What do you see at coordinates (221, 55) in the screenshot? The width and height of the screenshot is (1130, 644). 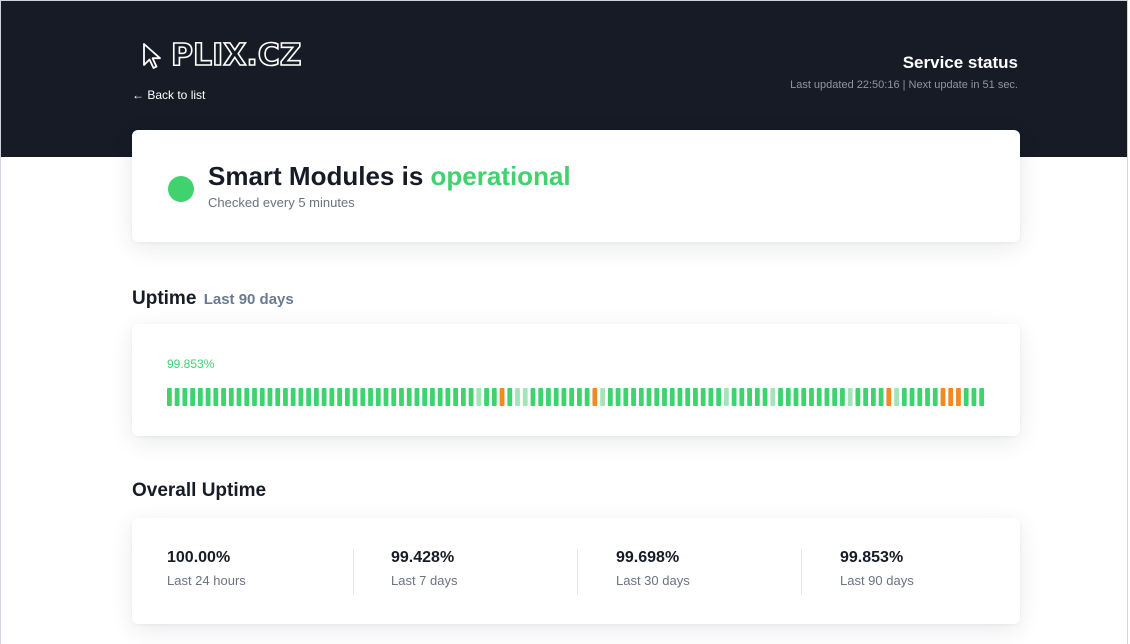 I see `logo: PLIX.CZ` at bounding box center [221, 55].